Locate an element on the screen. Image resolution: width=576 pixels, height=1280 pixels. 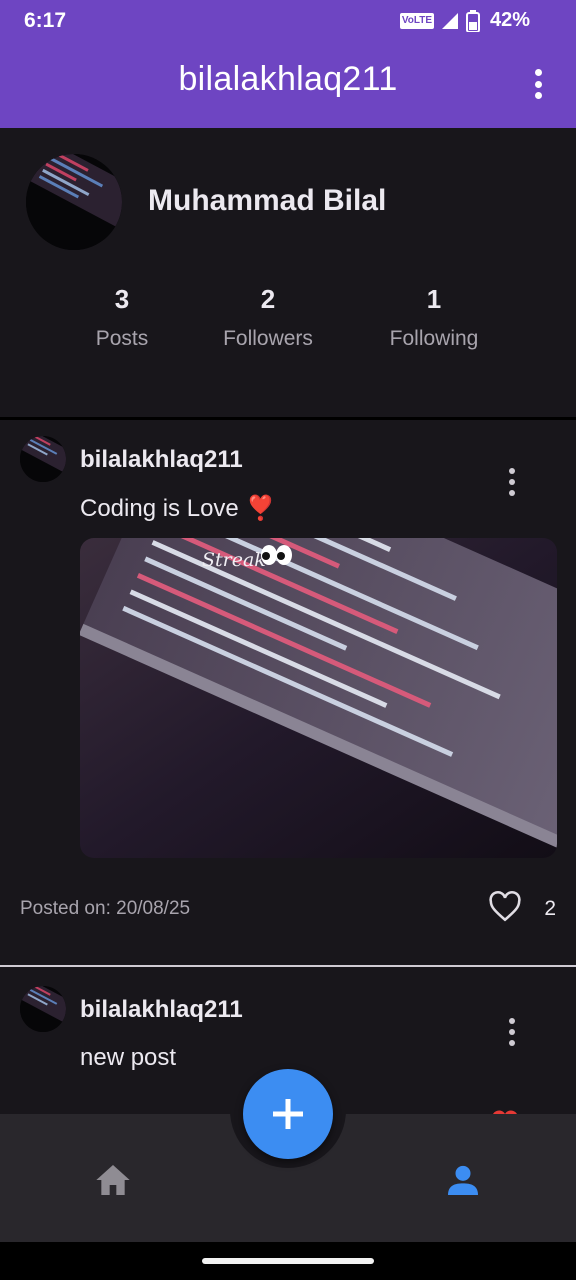
plus-icon is located at coordinates (288, 1114).